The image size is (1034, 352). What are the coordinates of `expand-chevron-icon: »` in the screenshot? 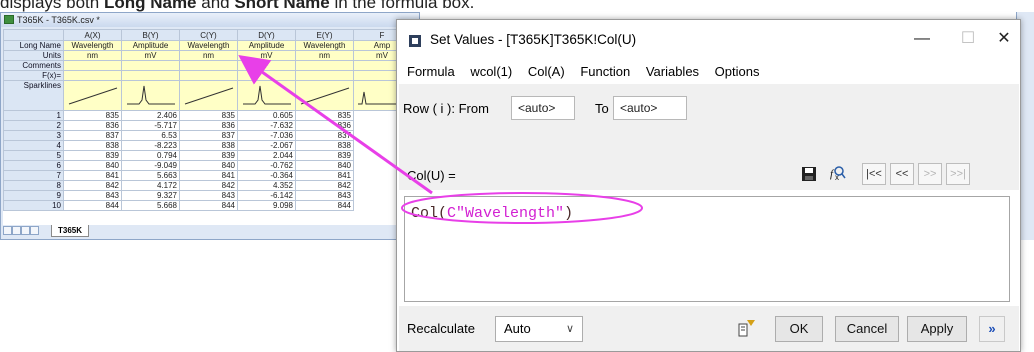 It's located at (992, 329).